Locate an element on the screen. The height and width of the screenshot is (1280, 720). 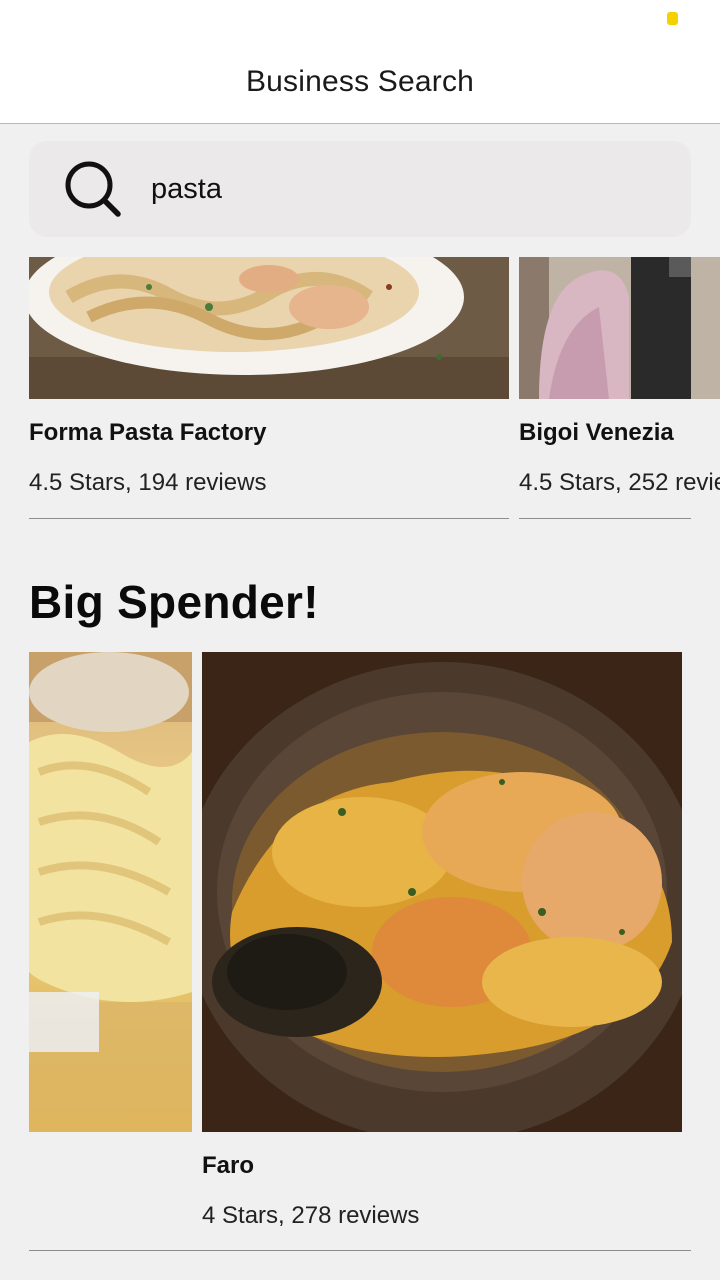
search-bar is located at coordinates (360, 189).